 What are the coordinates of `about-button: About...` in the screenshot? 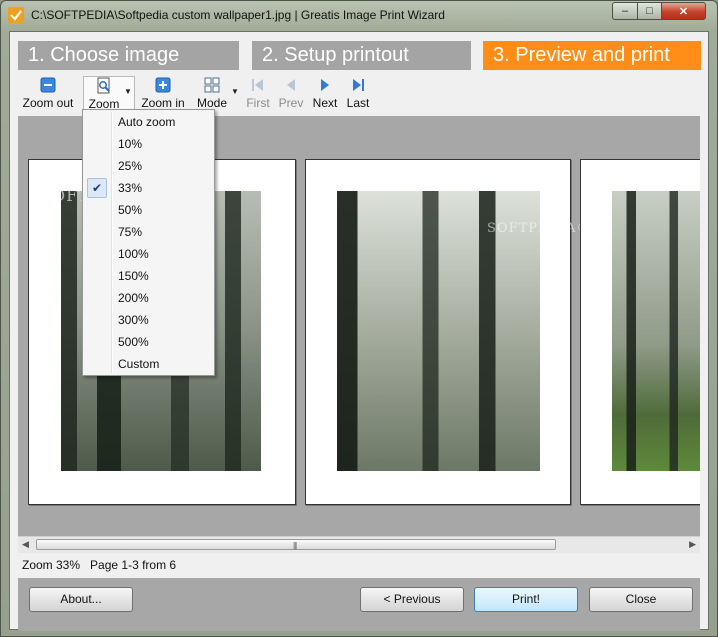 It's located at (81, 599).